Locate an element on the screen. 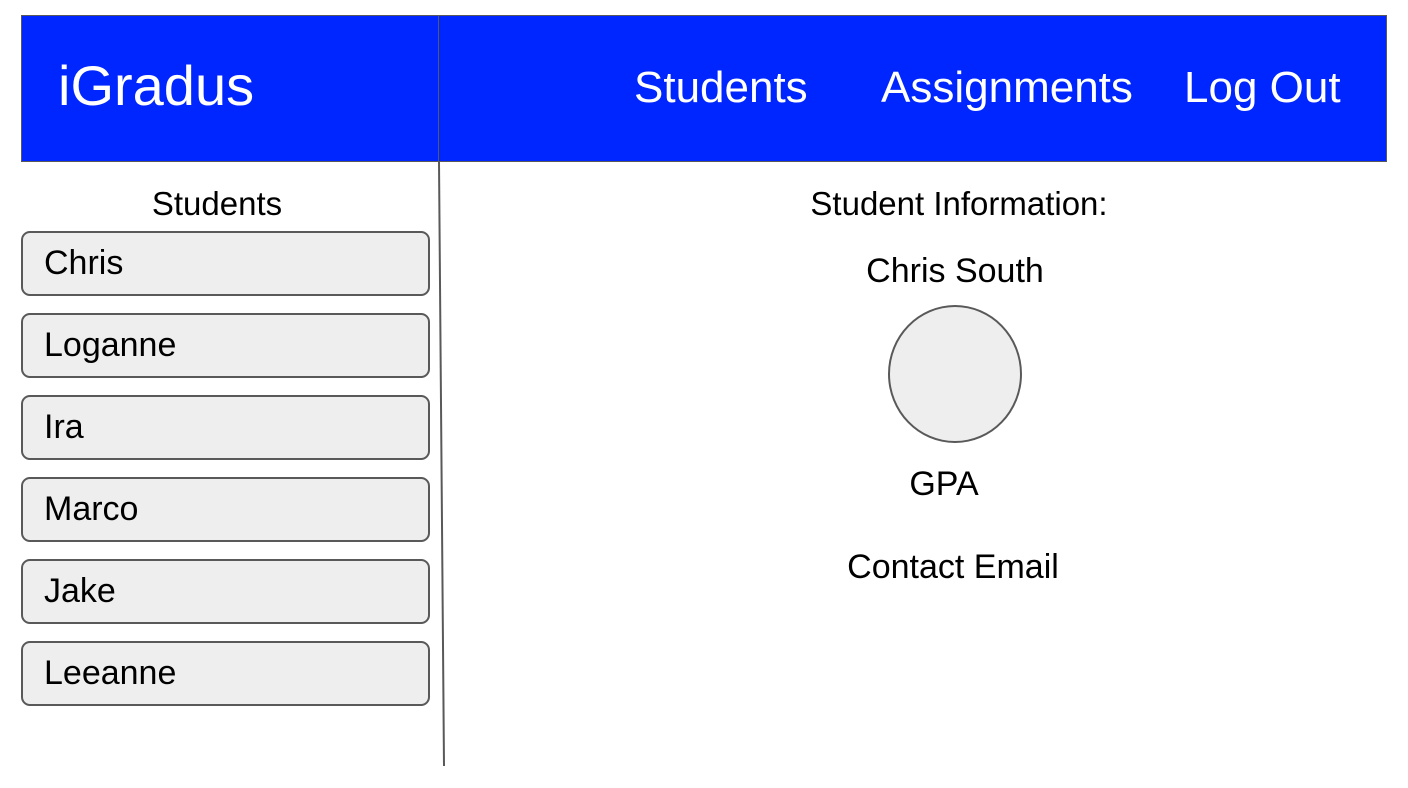  students-sidebar-title: Students is located at coordinates (217, 203).